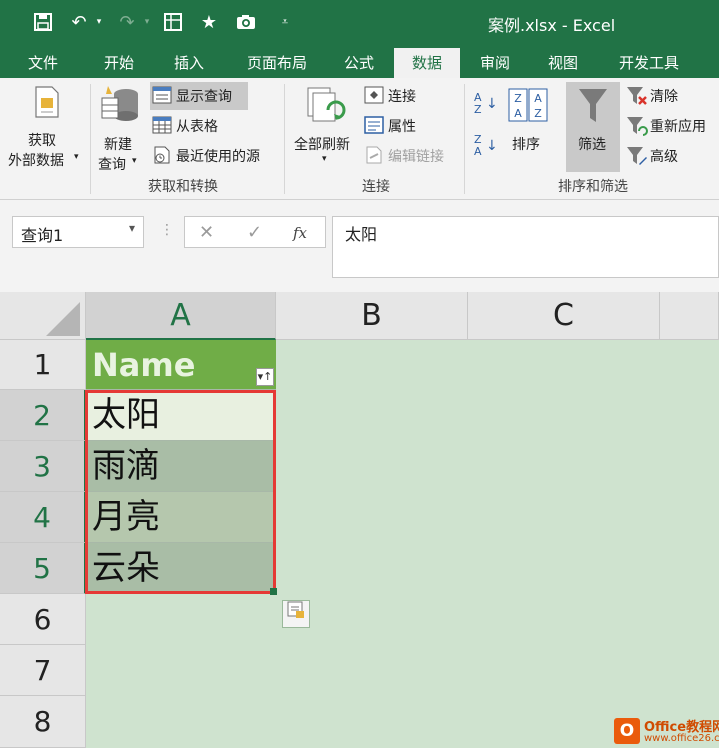 This screenshot has width=719, height=748. What do you see at coordinates (563, 63) in the screenshot?
I see `tab-view: 视图` at bounding box center [563, 63].